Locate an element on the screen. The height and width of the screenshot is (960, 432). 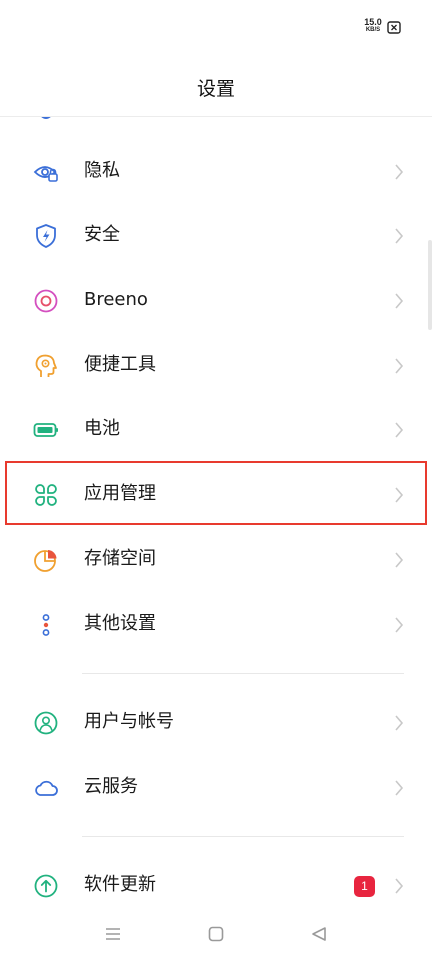
settings-item-breeno: Breeno is located at coordinates (216, 300).